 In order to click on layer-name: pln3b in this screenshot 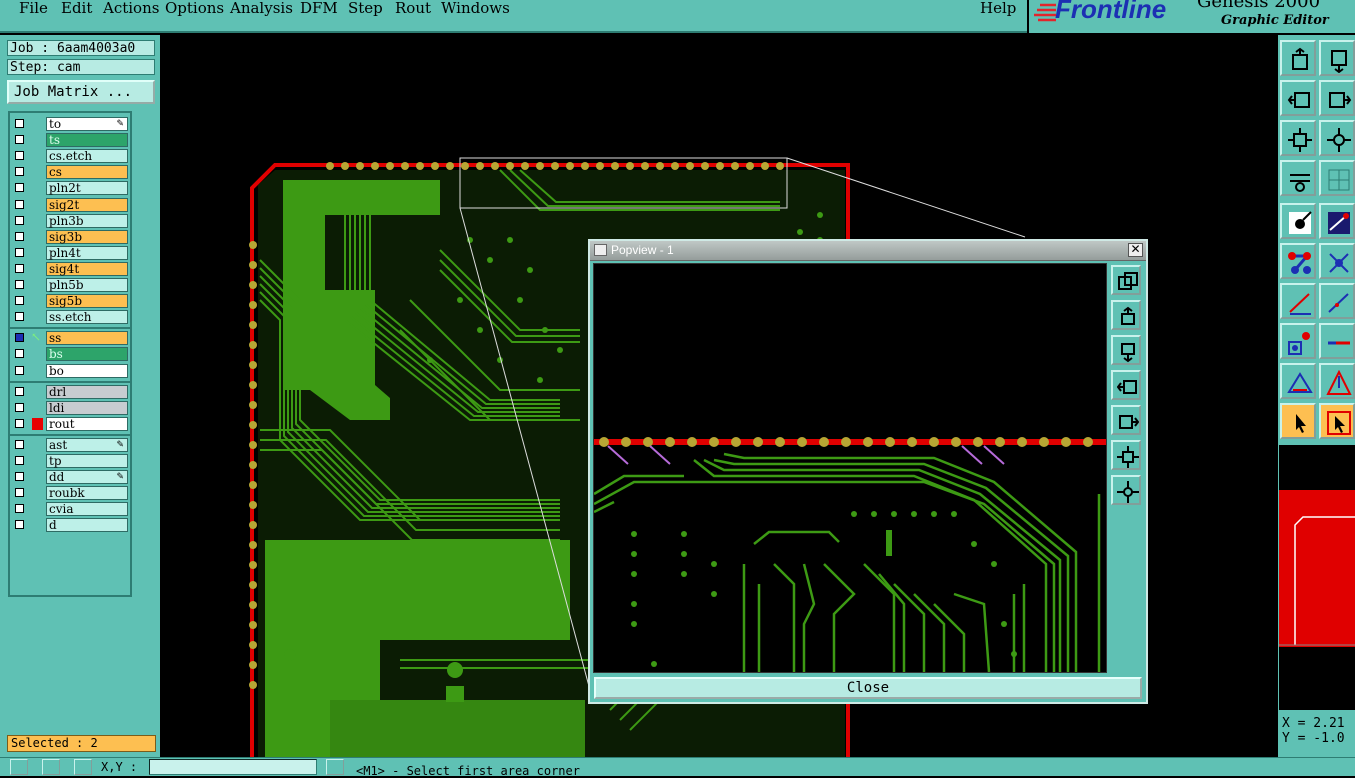, I will do `click(87, 220)`.